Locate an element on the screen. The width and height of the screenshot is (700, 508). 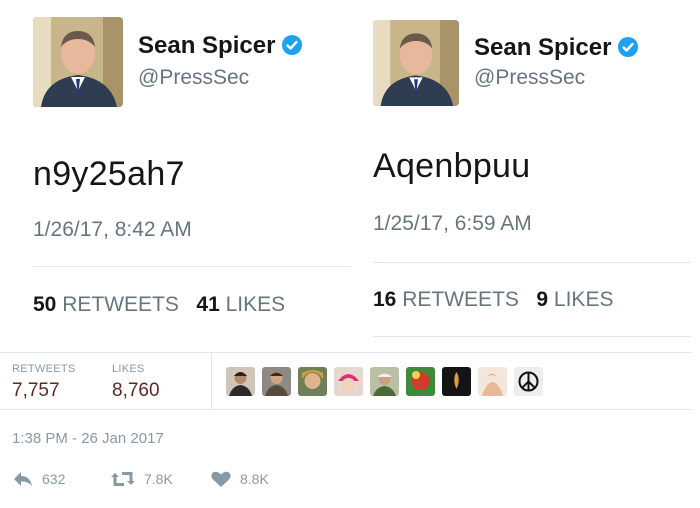
retweets-stat: 50 RETWEETS is located at coordinates (106, 304).